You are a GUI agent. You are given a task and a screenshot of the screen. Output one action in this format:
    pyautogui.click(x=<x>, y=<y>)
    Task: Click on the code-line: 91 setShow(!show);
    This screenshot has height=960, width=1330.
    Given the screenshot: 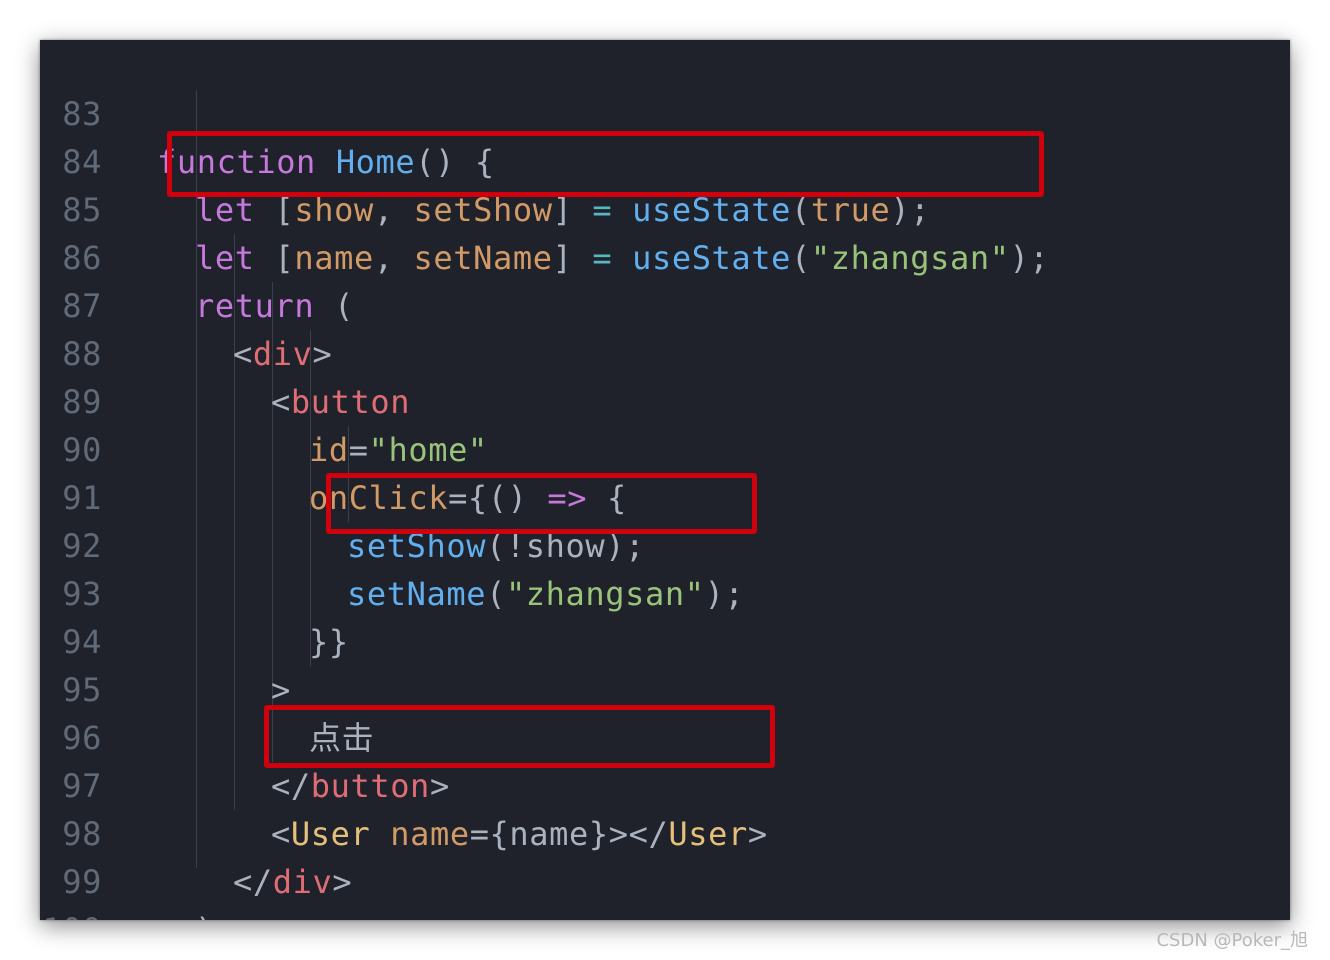 What is the action you would take?
    pyautogui.click(x=665, y=495)
    